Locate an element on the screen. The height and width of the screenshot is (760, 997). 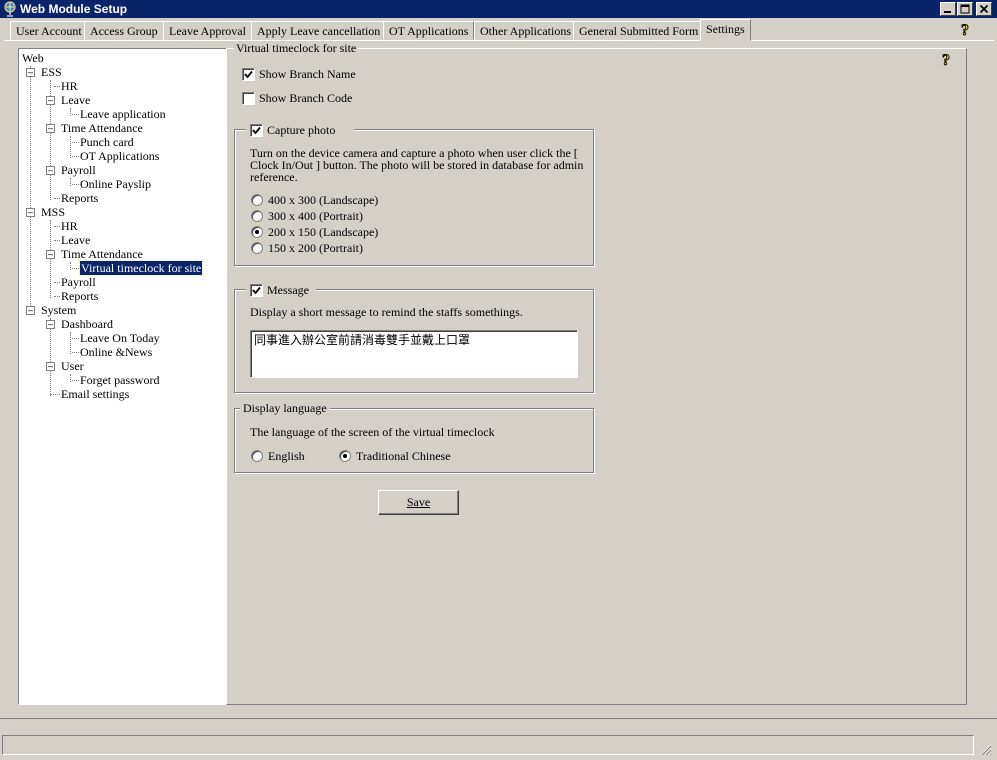
close-button is located at coordinates (984, 9).